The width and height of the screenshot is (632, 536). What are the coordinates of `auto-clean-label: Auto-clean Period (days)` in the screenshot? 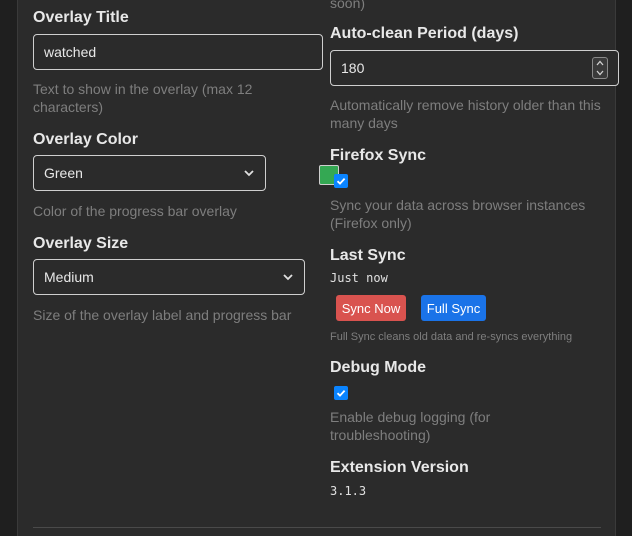 It's located at (424, 33).